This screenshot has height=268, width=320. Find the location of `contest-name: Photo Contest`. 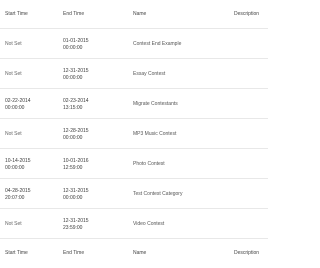

contest-name: Photo Contest is located at coordinates (183, 164).